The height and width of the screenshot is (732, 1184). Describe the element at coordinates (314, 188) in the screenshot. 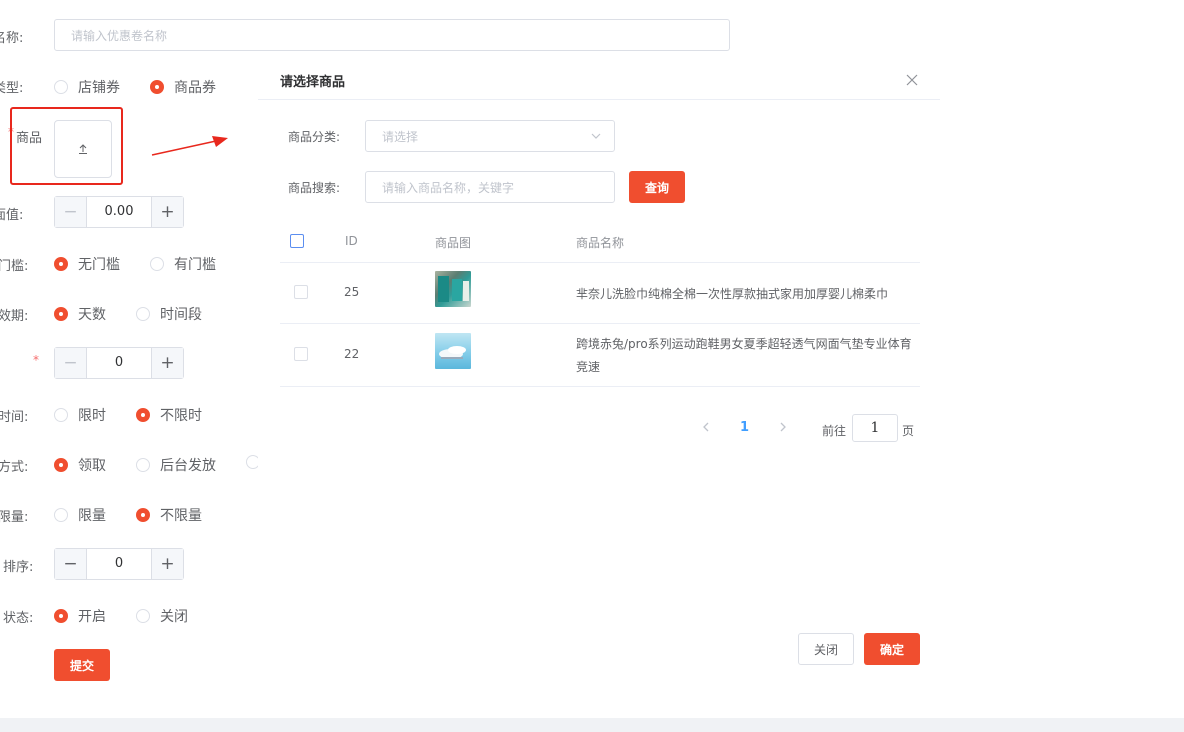

I see `search-label: 商品搜索:` at that location.